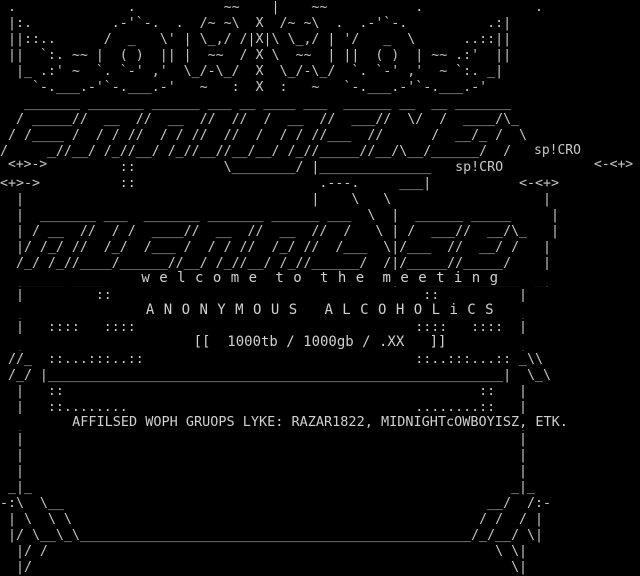  I want to click on group-name: A N O N Y M O U S A L C O H O L i C S, so click(320, 310).